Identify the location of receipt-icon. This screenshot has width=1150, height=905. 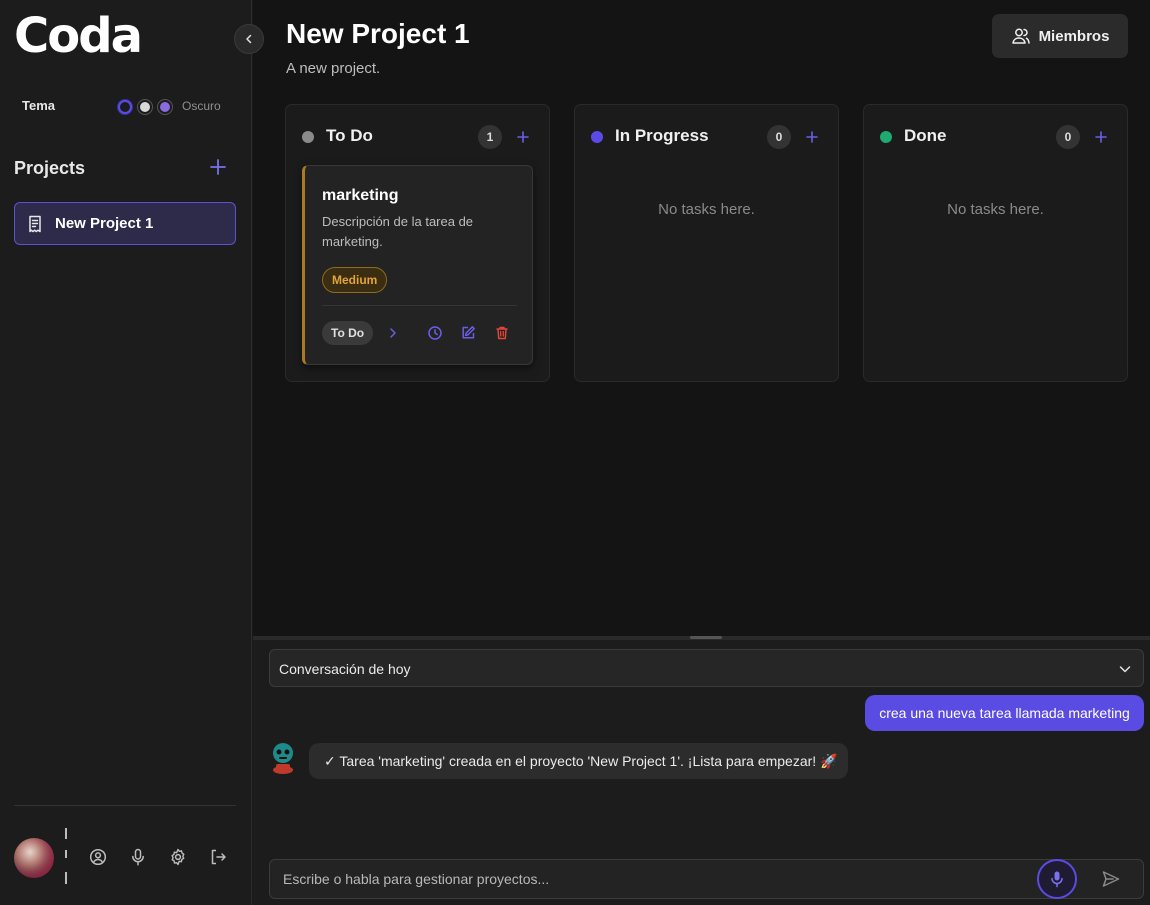
(35, 223).